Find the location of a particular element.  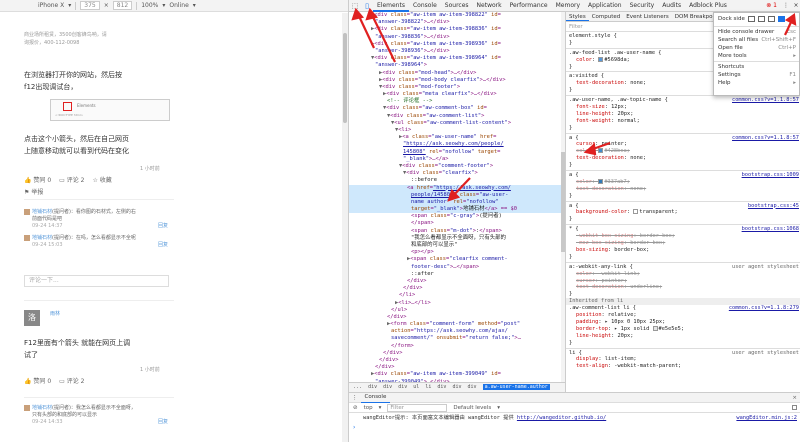

like-button: 👍 赞同 0 is located at coordinates (37, 179).